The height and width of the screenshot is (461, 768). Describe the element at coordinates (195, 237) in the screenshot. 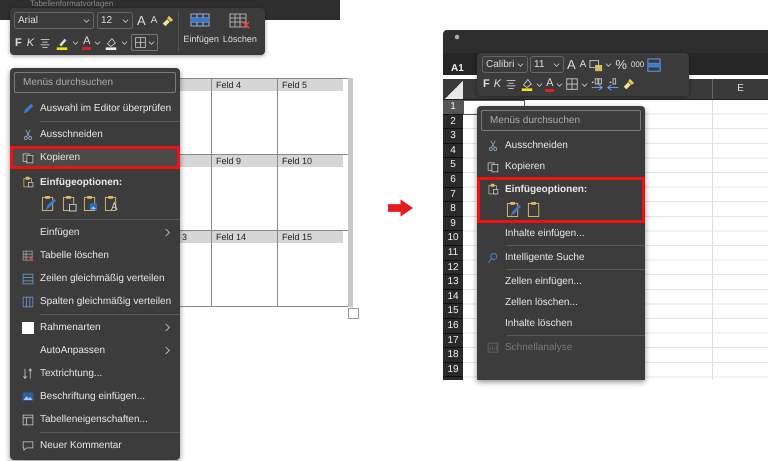

I see `table-header-cell: 3` at that location.